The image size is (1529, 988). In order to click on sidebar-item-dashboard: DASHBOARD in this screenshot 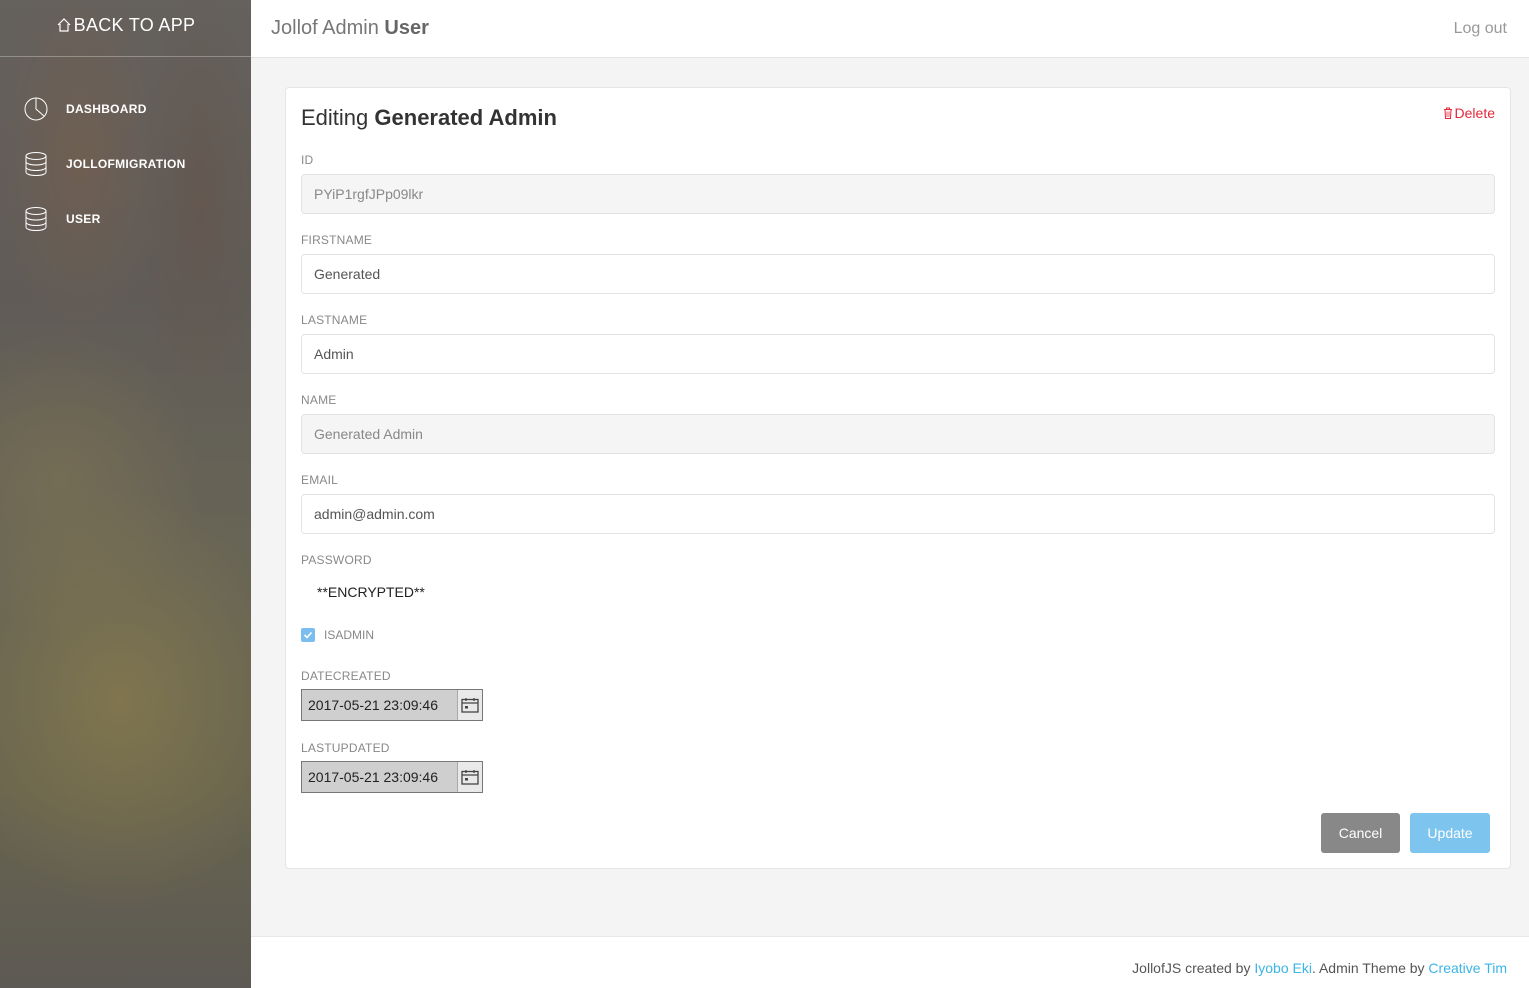, I will do `click(125, 108)`.